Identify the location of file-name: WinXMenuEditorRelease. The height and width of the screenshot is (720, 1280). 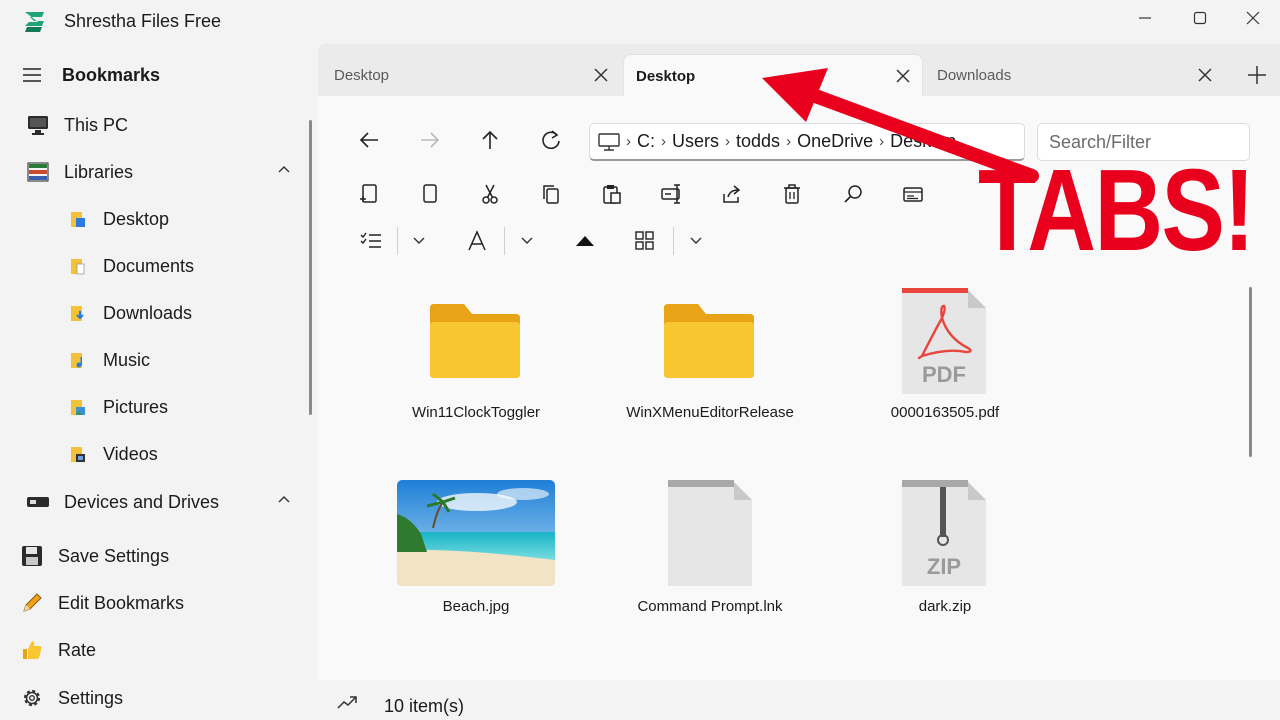
(710, 412).